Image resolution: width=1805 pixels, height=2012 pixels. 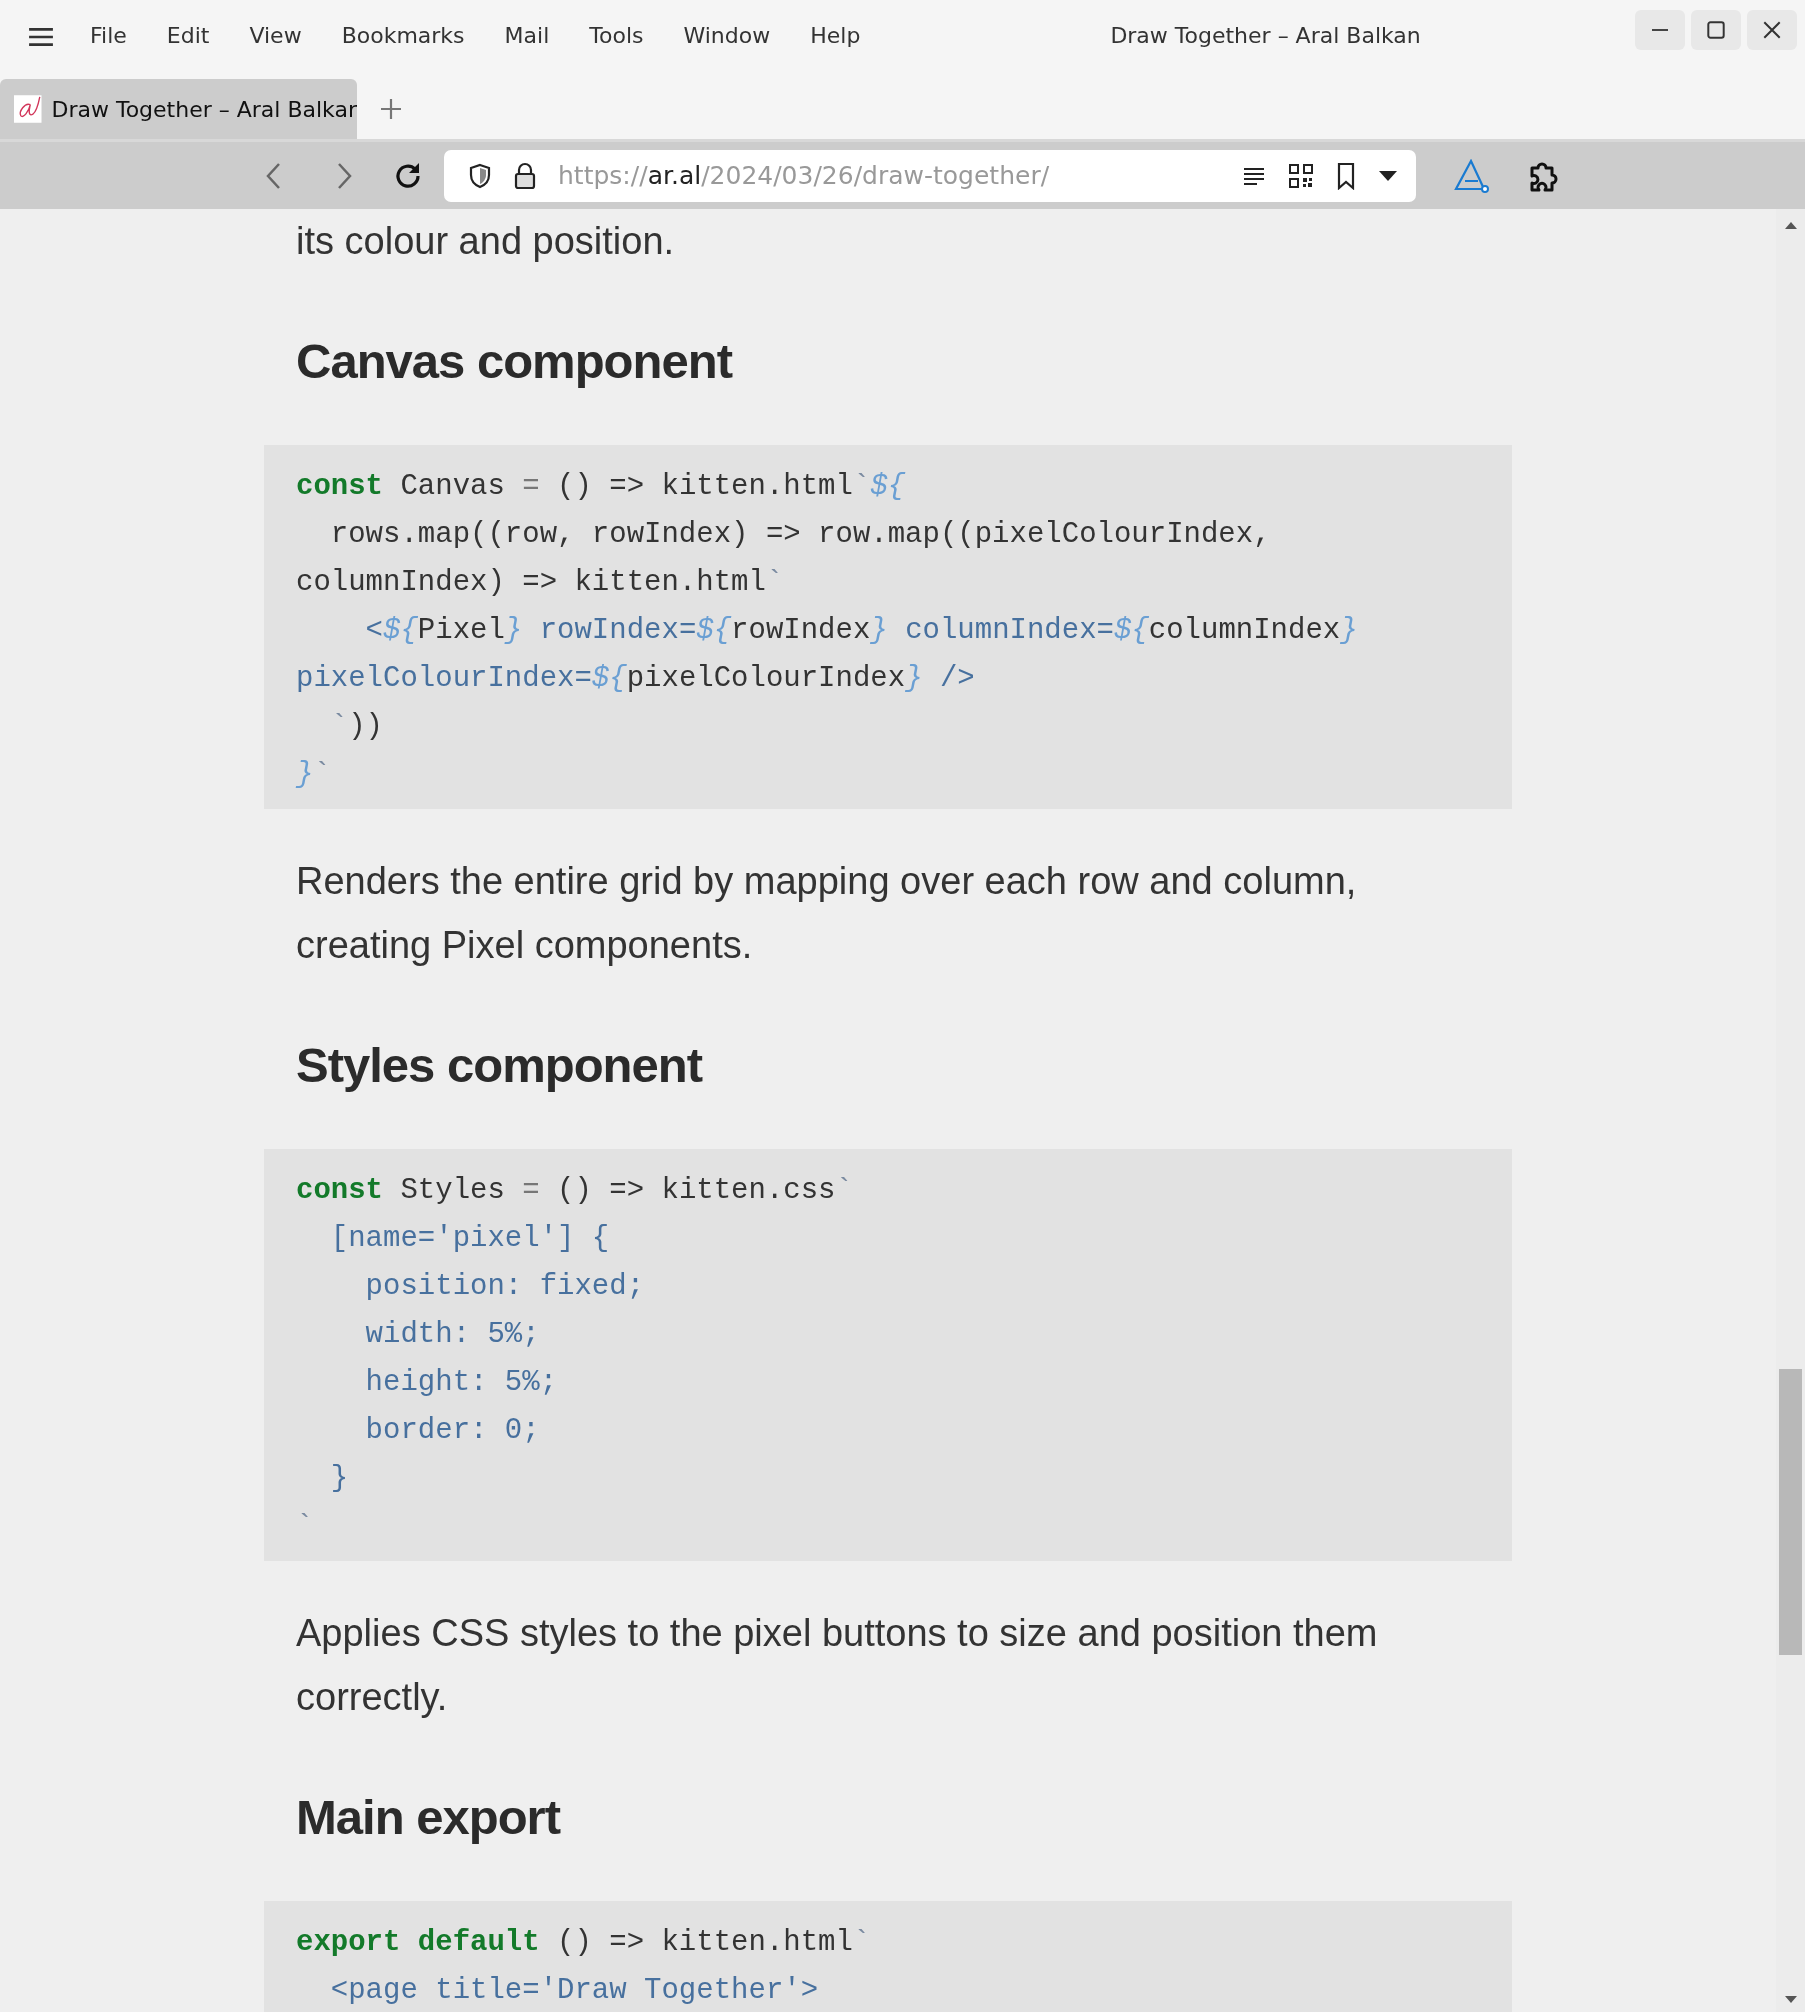 What do you see at coordinates (540, 583) in the screenshot?
I see `code-line: columnIndex) => kitten.html`` at bounding box center [540, 583].